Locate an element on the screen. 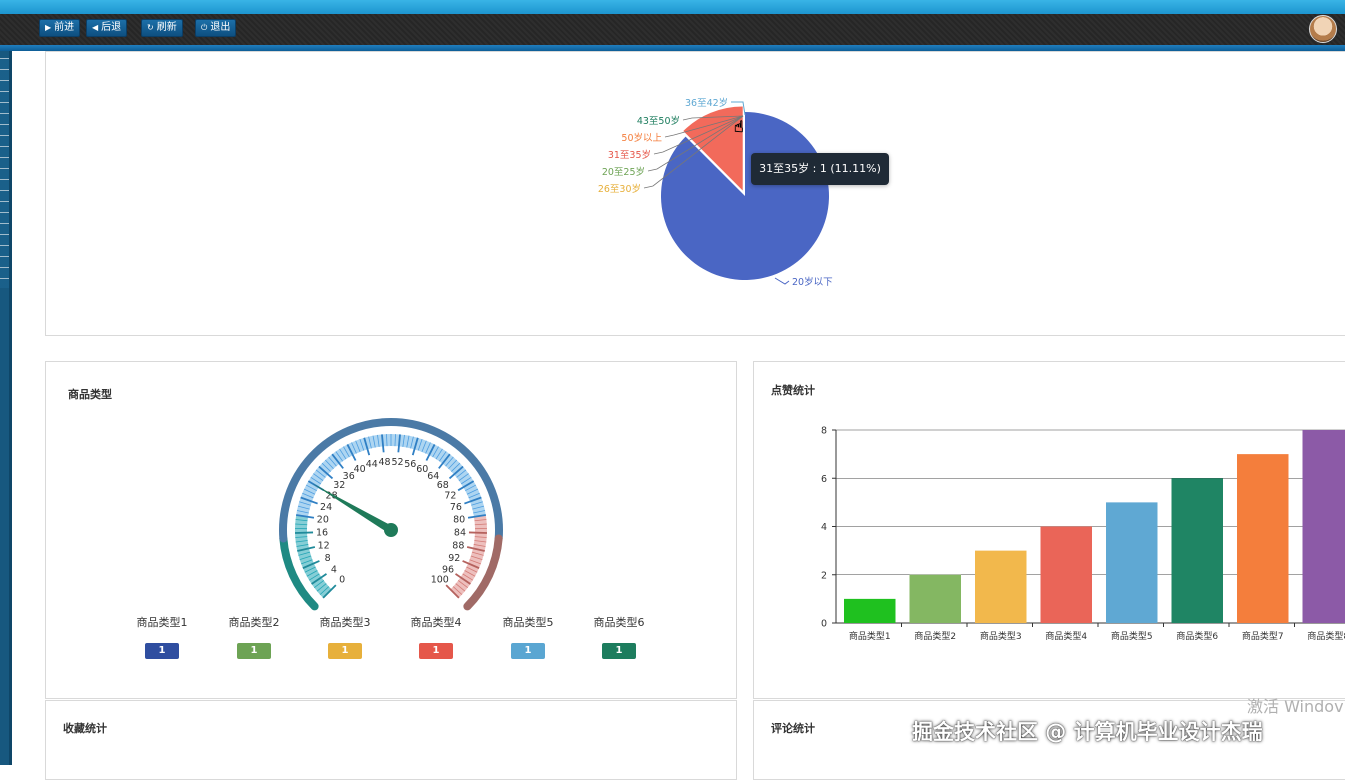  gauge-tick-label: 0 is located at coordinates (342, 579).